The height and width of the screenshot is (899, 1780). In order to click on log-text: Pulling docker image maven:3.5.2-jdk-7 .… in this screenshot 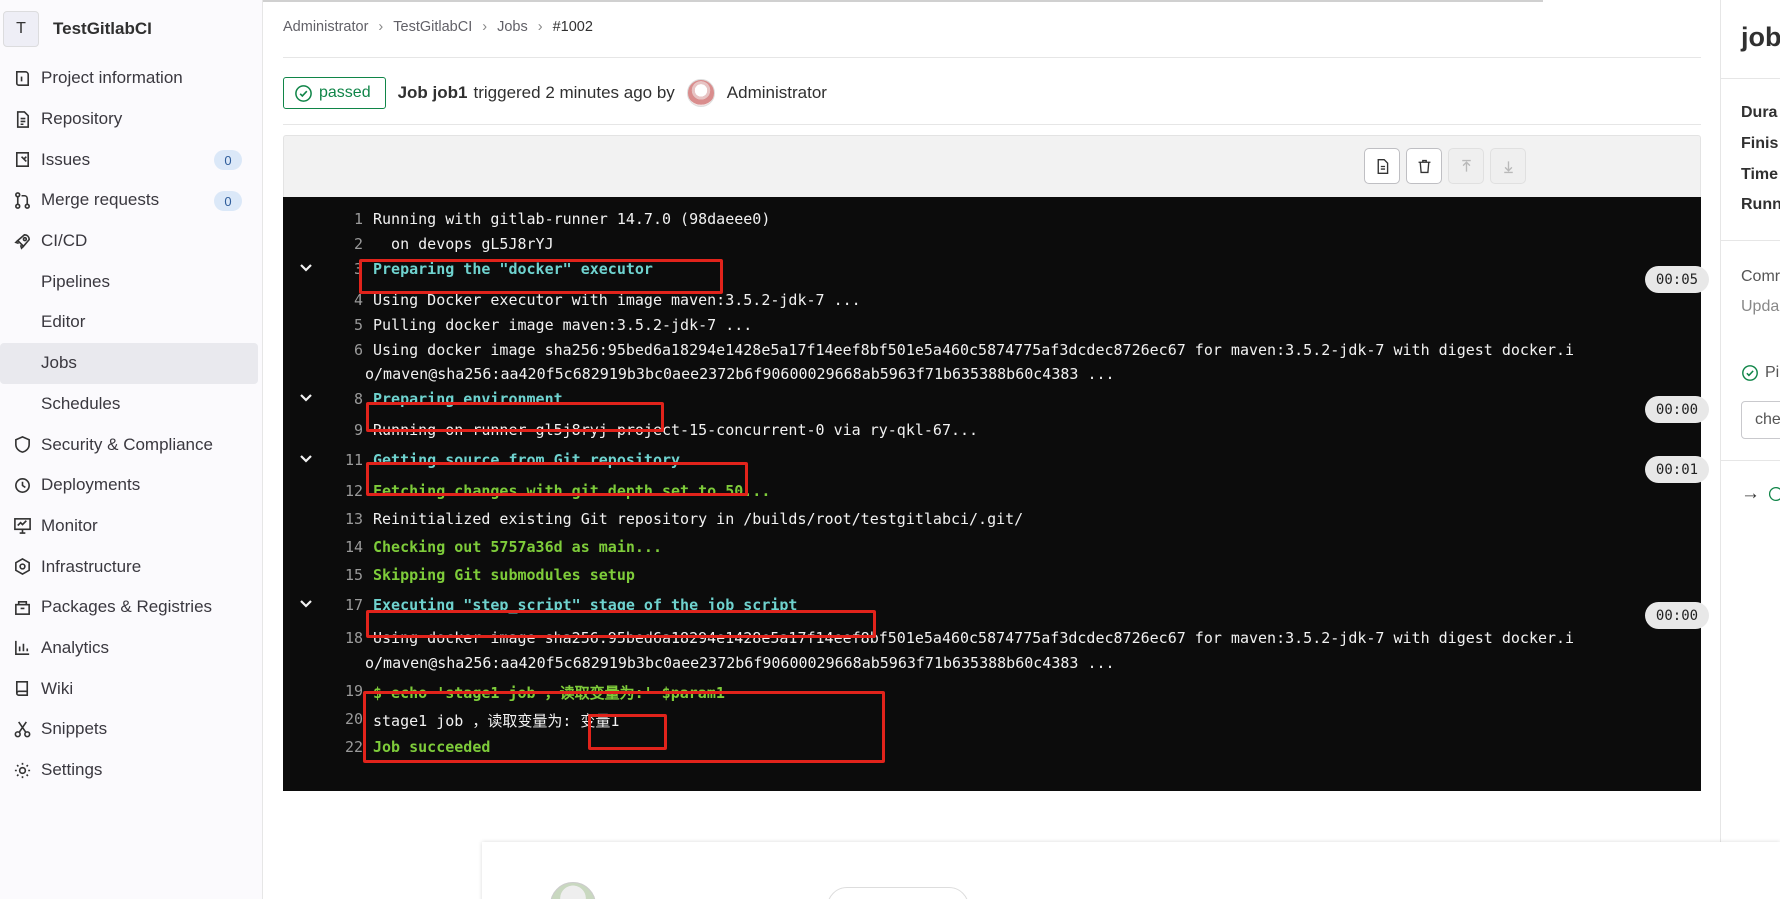, I will do `click(563, 325)`.